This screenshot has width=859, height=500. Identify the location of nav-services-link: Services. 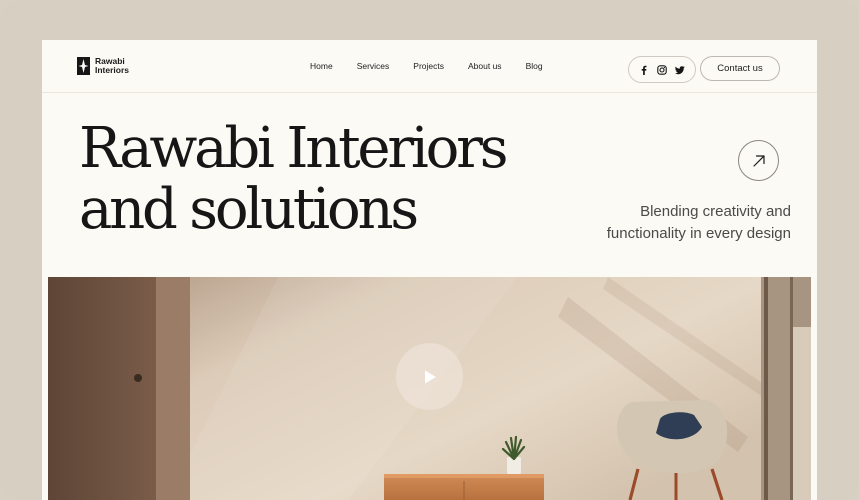
(373, 66).